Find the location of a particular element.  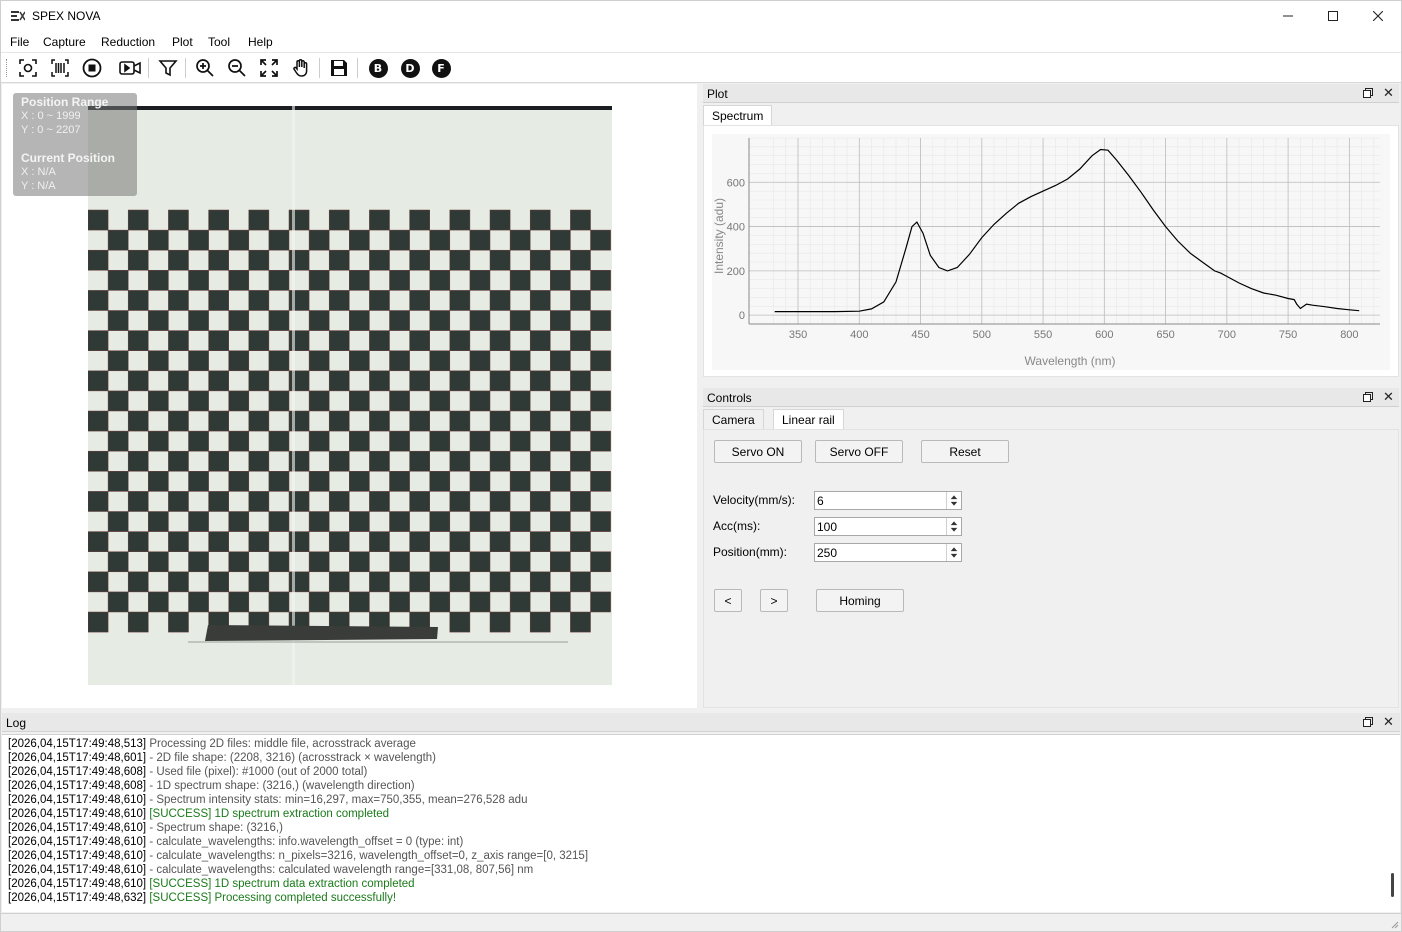

d-circle-icon: D is located at coordinates (410, 68).